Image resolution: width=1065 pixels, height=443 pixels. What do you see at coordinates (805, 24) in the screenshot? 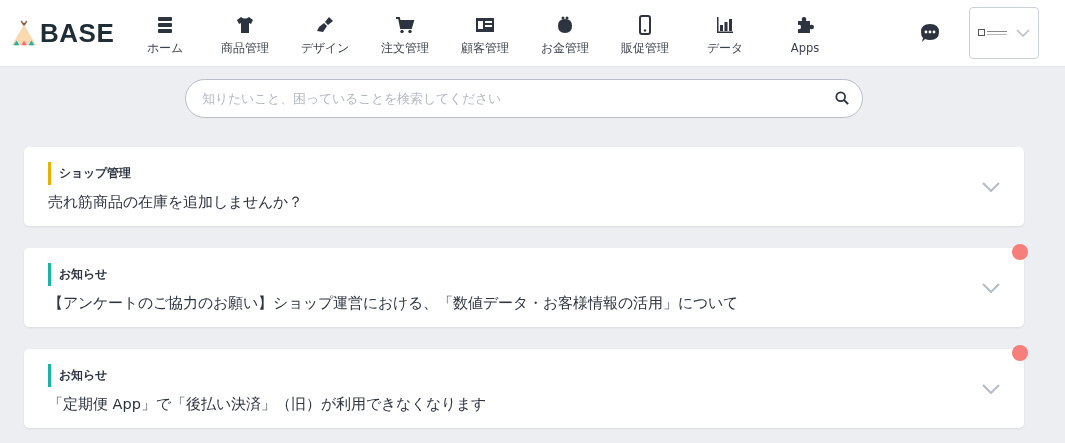
I see `puzzle-icon` at bounding box center [805, 24].